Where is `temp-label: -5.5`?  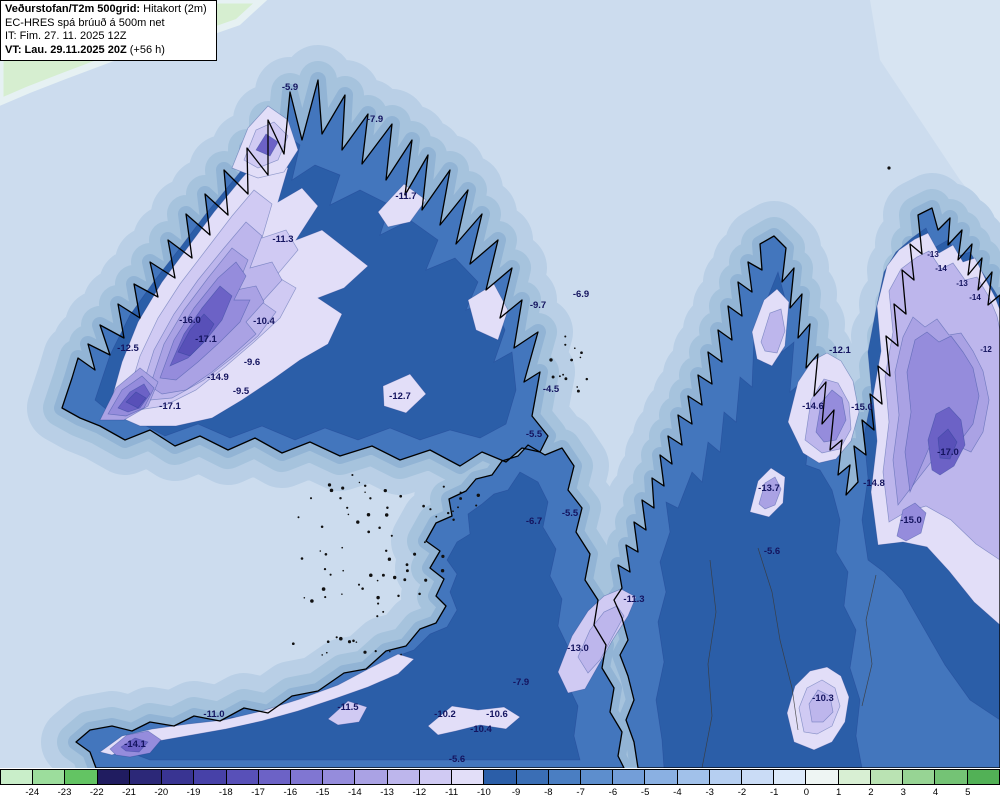 temp-label: -5.5 is located at coordinates (570, 513).